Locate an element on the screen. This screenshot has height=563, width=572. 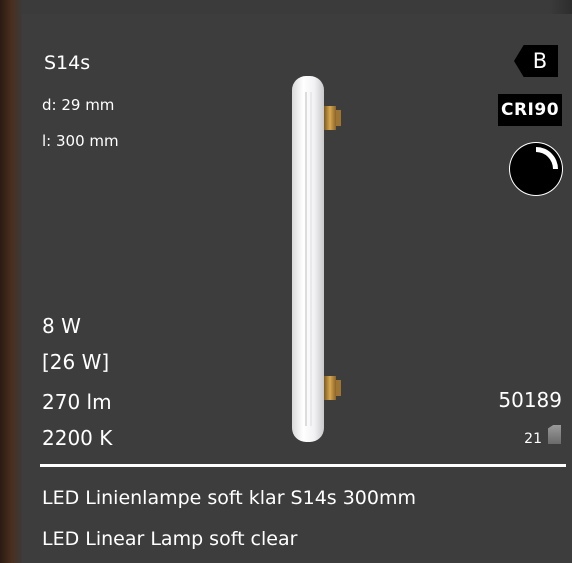
lumen: 270 lm is located at coordinates (77, 402).